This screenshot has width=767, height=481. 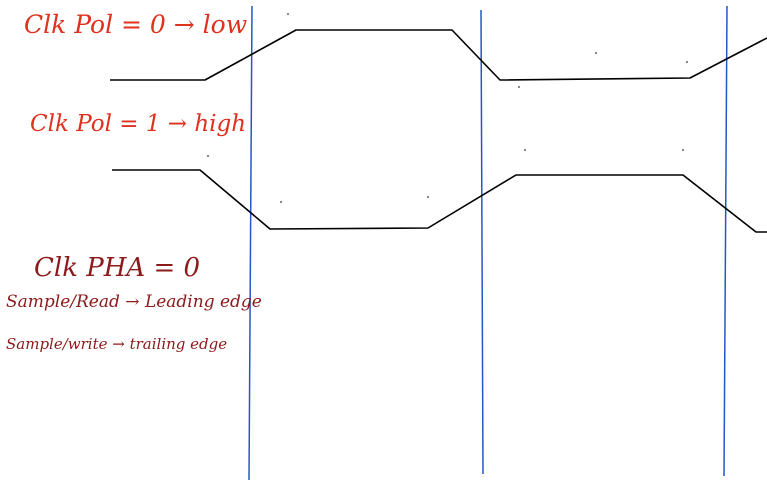 What do you see at coordinates (134, 302) in the screenshot?
I see `annotation-sample-read: Sample/Read → Leading edge` at bounding box center [134, 302].